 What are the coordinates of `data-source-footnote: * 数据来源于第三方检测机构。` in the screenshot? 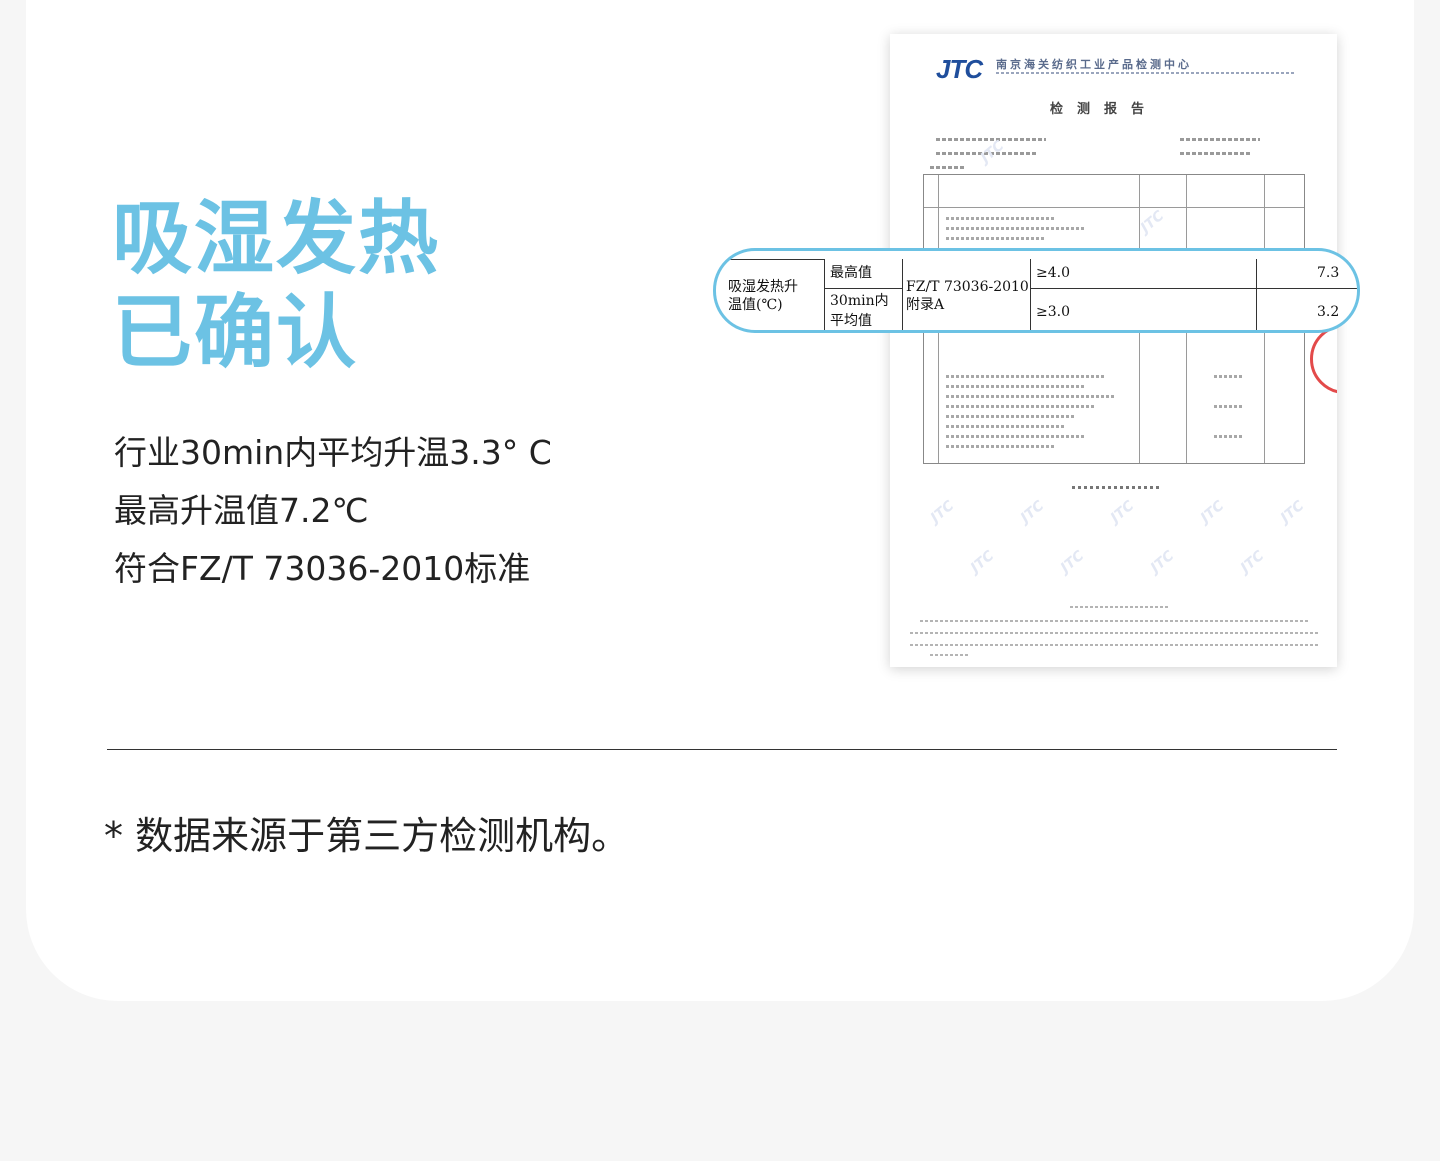 It's located at (367, 836).